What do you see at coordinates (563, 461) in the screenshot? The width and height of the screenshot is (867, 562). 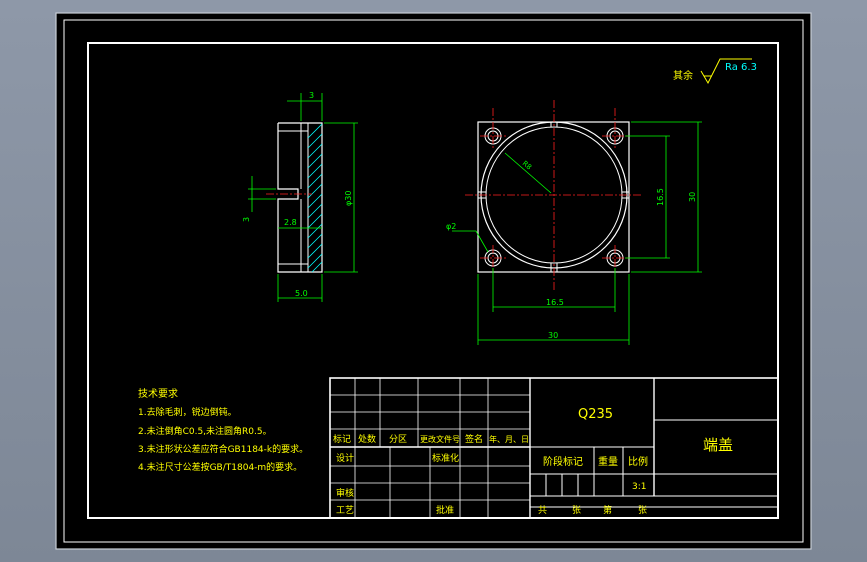 I see `label-stage-mark: 阶段标记` at bounding box center [563, 461].